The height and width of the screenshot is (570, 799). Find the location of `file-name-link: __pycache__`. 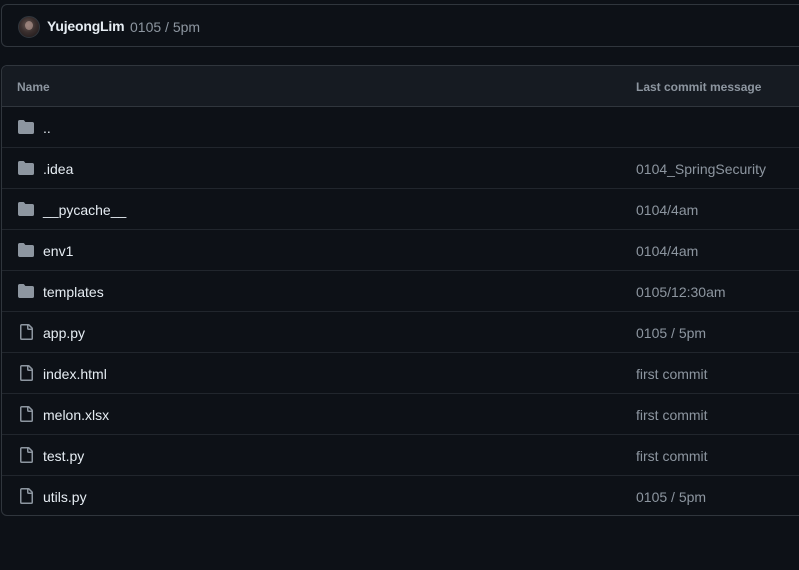

file-name-link: __pycache__ is located at coordinates (84, 210).